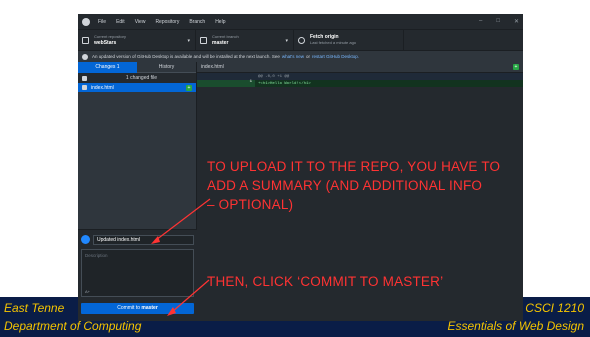  Describe the element at coordinates (143, 239) in the screenshot. I see `summary-input` at that location.